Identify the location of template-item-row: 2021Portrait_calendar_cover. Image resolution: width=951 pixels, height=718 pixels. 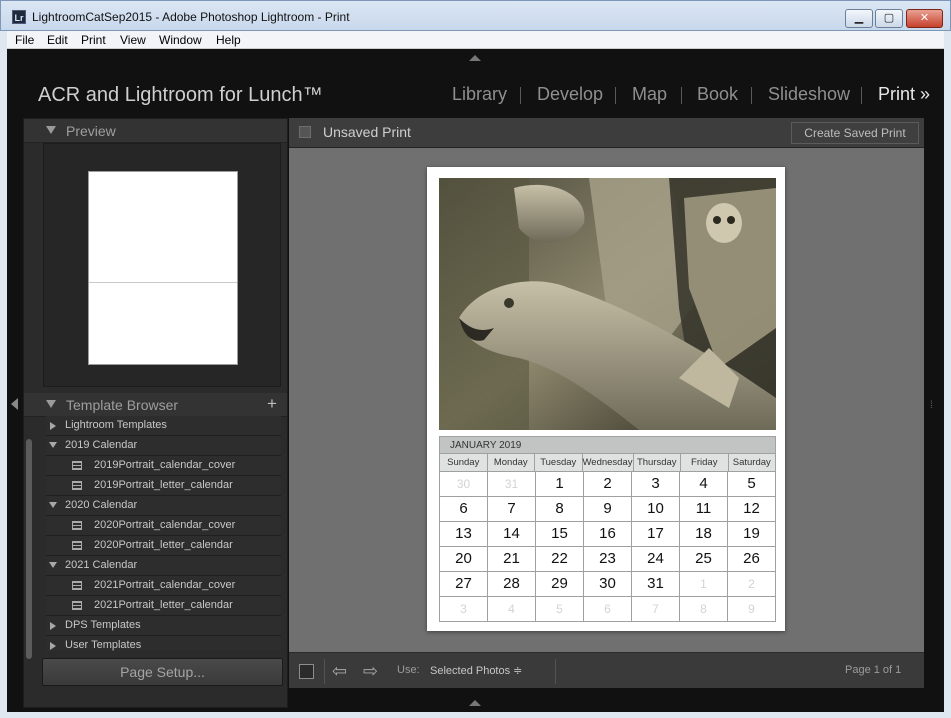
(163, 586).